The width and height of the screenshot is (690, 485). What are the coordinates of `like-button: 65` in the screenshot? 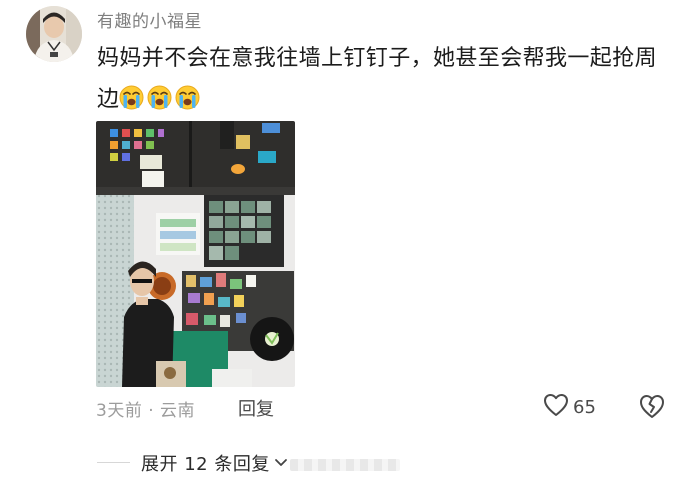 It's located at (569, 407).